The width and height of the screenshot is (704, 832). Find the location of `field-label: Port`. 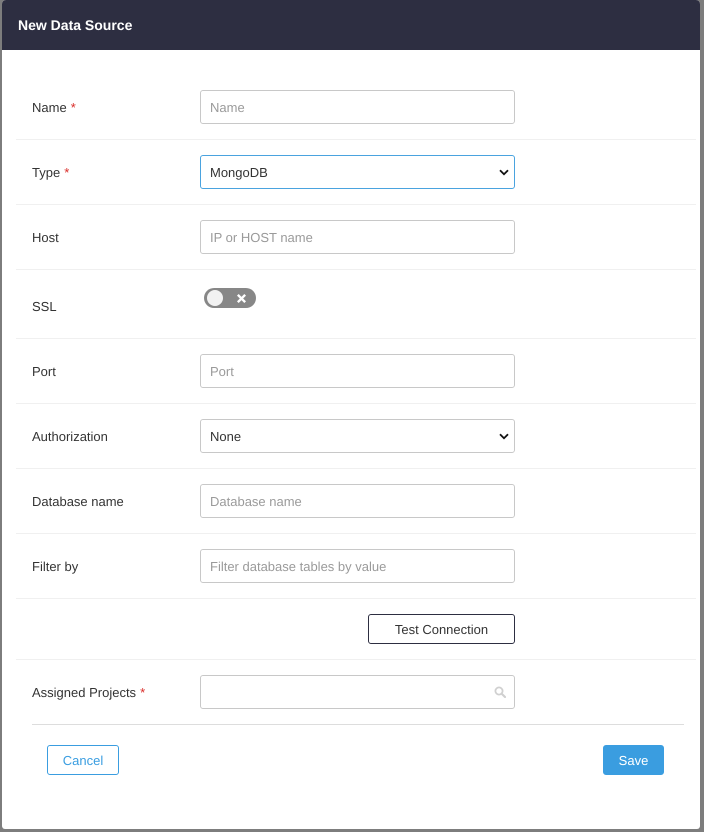

field-label: Port is located at coordinates (44, 371).